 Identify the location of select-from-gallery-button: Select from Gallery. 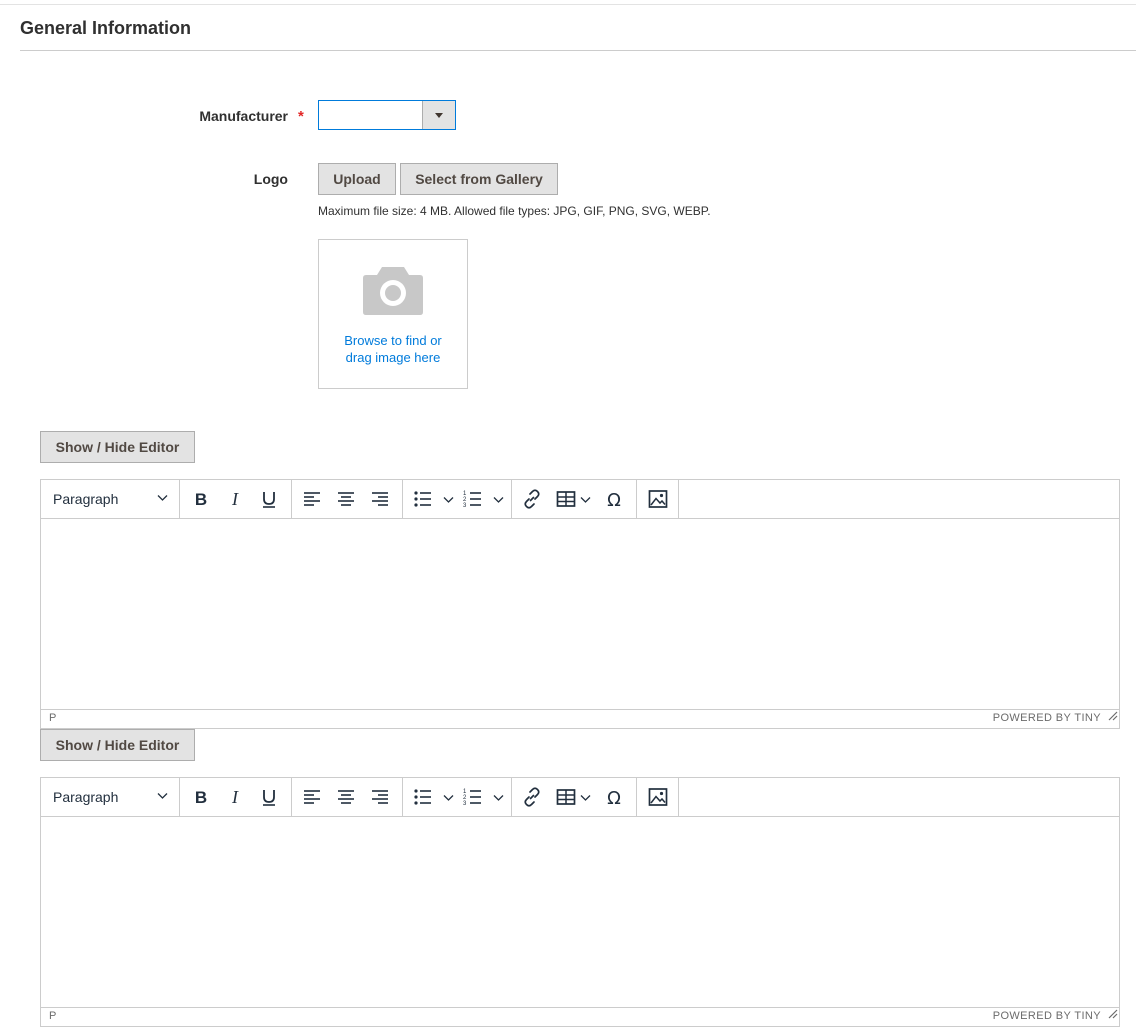
(479, 179).